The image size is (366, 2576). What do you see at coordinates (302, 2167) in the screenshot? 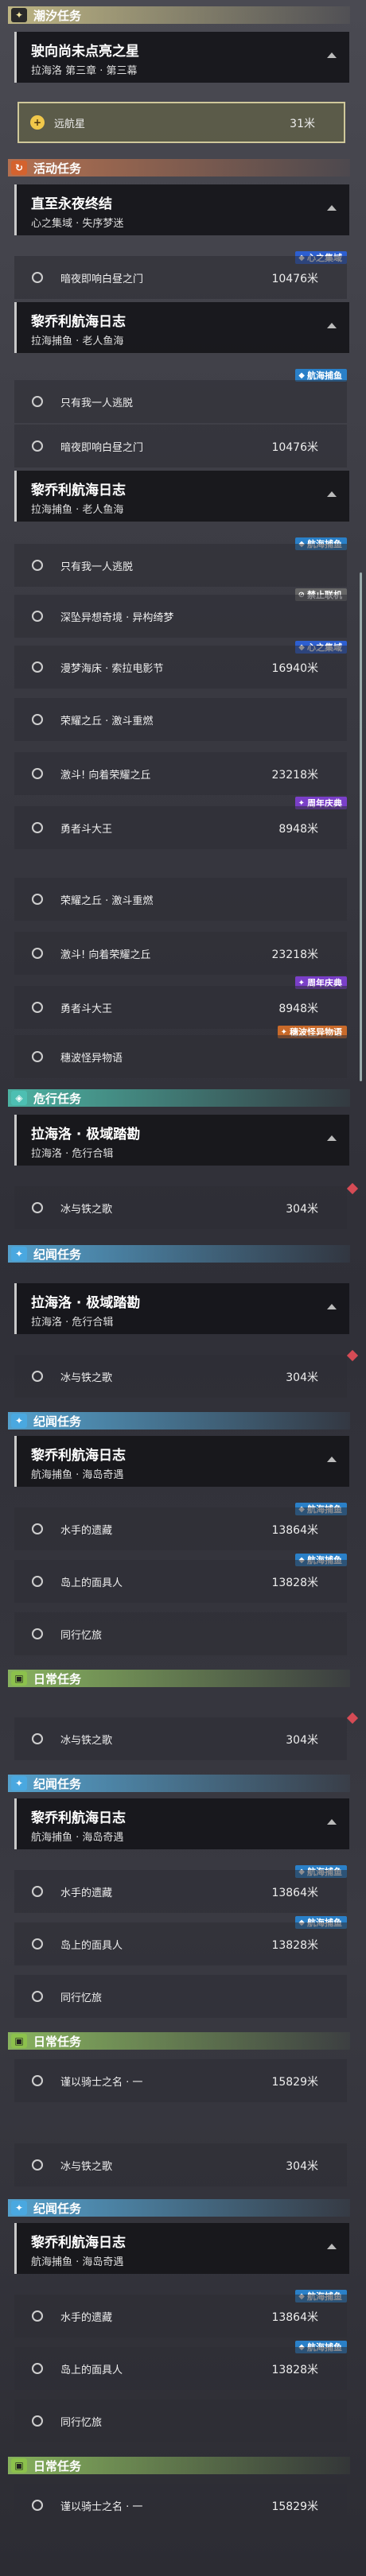
I see `objective-distance: 304米` at bounding box center [302, 2167].